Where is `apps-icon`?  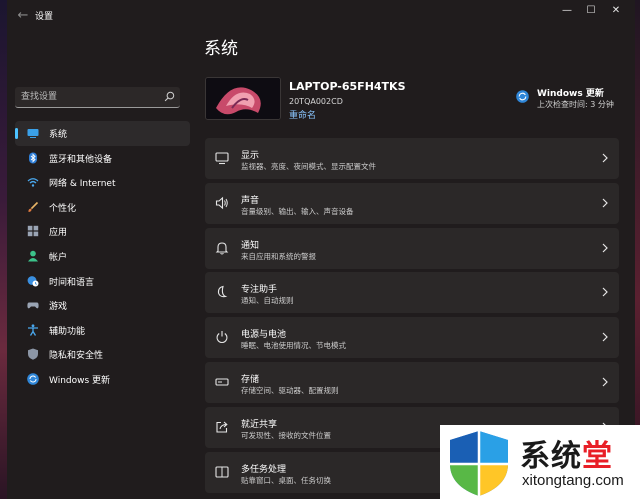 apps-icon is located at coordinates (33, 231).